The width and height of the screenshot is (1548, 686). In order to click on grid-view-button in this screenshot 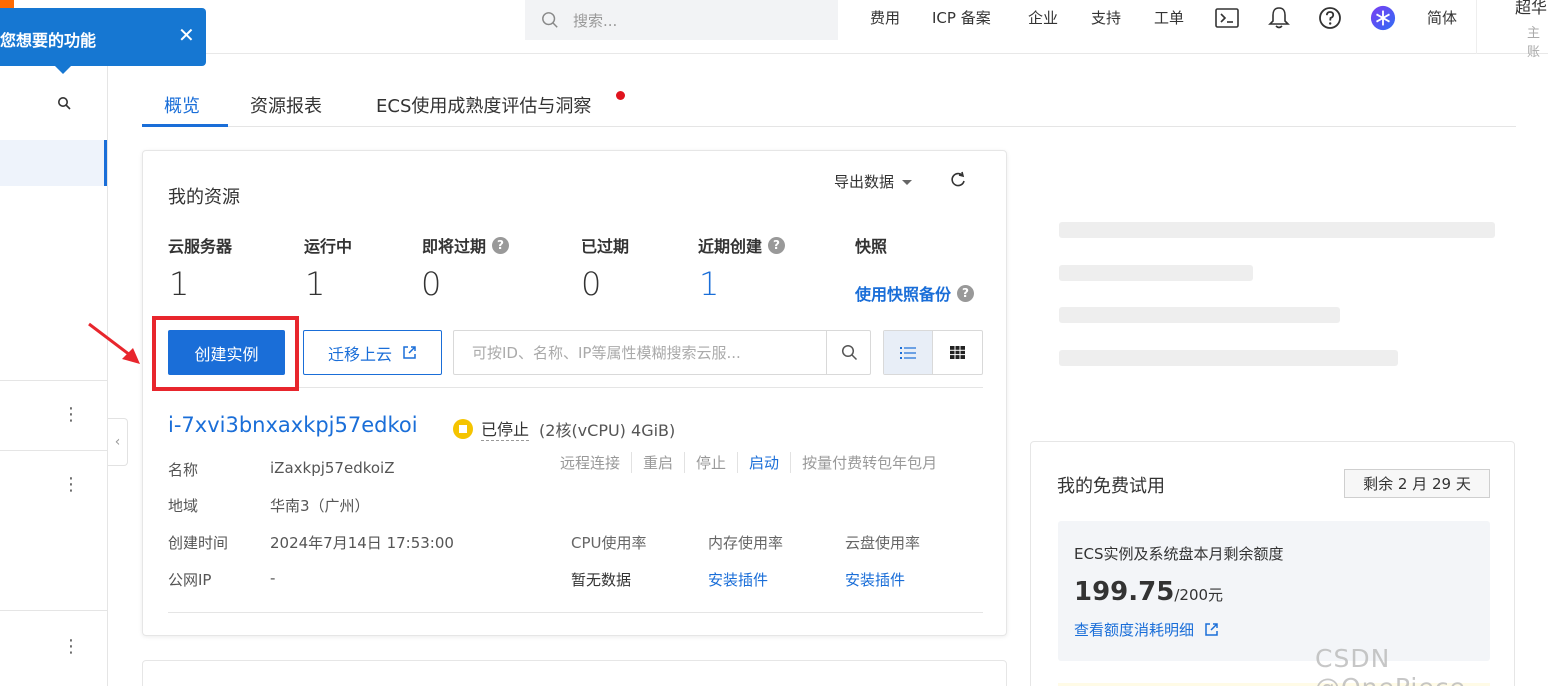, I will do `click(957, 352)`.